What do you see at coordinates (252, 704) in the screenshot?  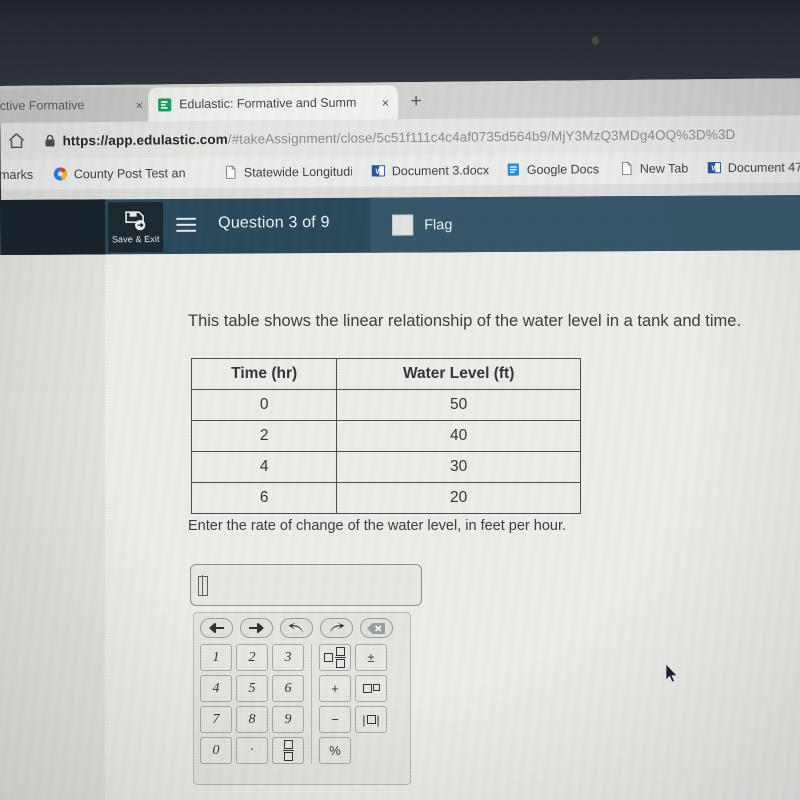 I see `keypad-numbers: 1 2 3 4 5 6 7 8 9 0 ·` at bounding box center [252, 704].